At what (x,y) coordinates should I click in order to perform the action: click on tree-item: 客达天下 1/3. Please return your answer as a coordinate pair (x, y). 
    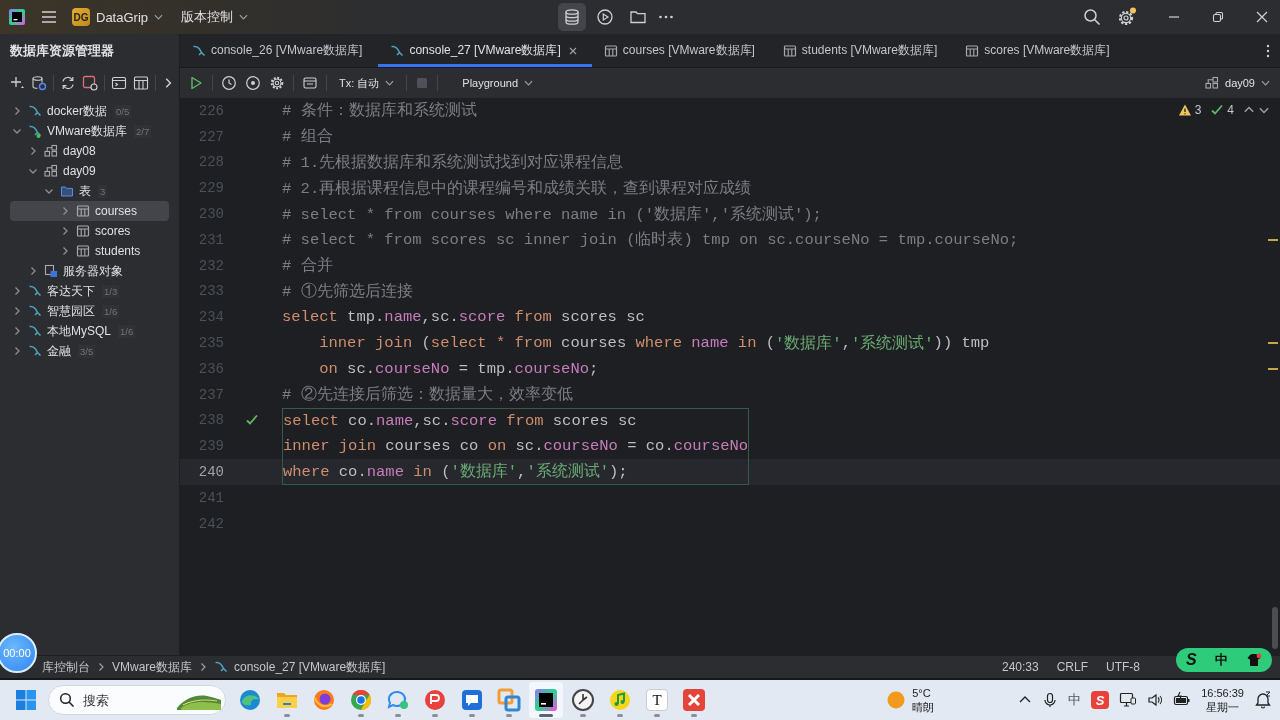
    Looking at the image, I should click on (89, 291).